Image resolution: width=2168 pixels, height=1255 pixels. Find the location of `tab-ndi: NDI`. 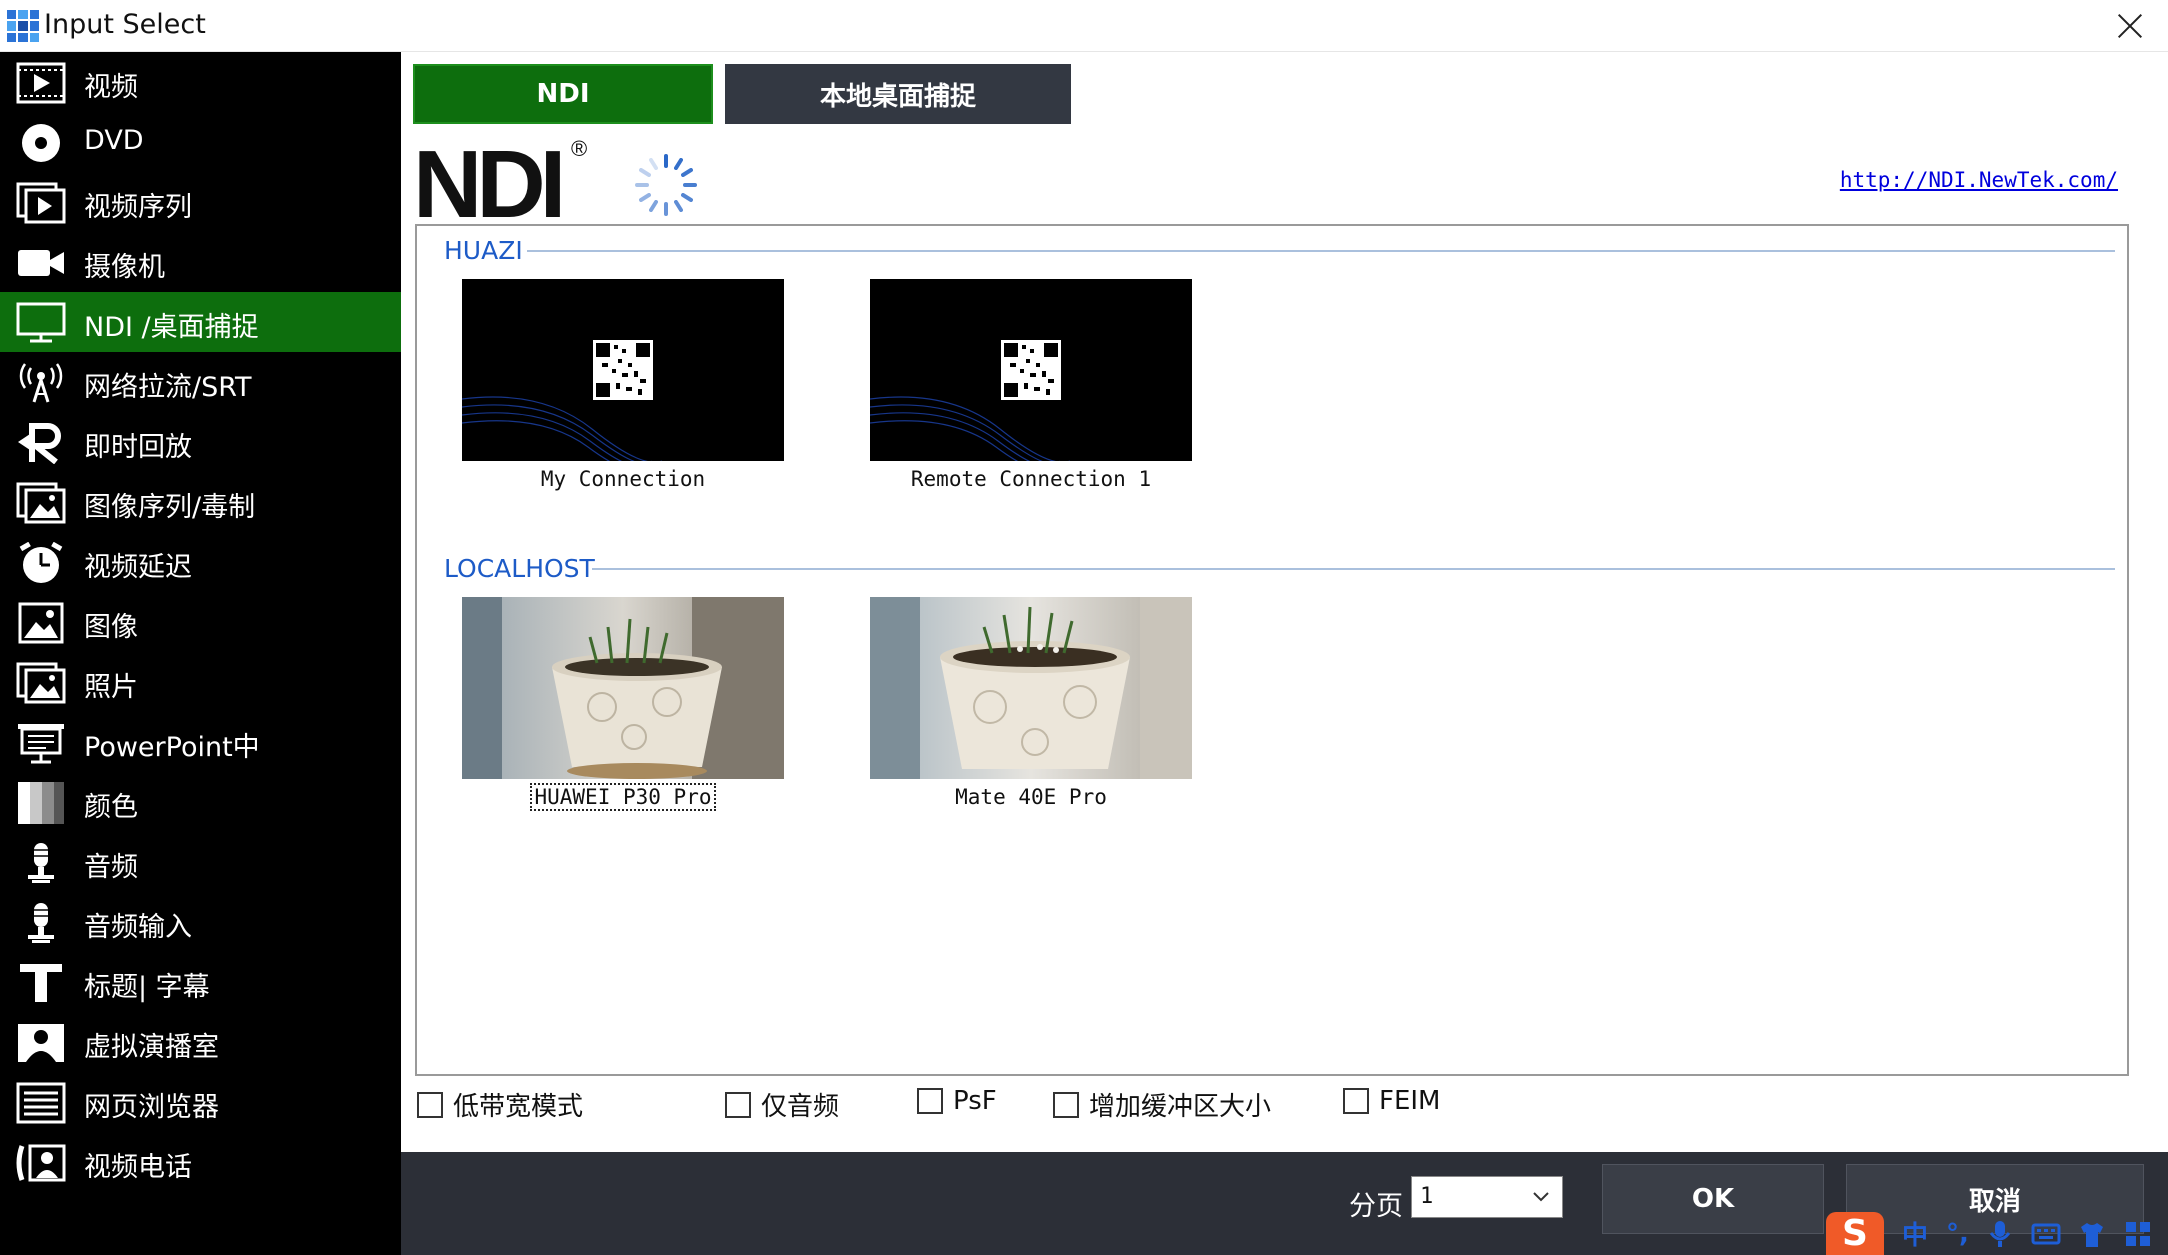

tab-ndi: NDI is located at coordinates (563, 94).